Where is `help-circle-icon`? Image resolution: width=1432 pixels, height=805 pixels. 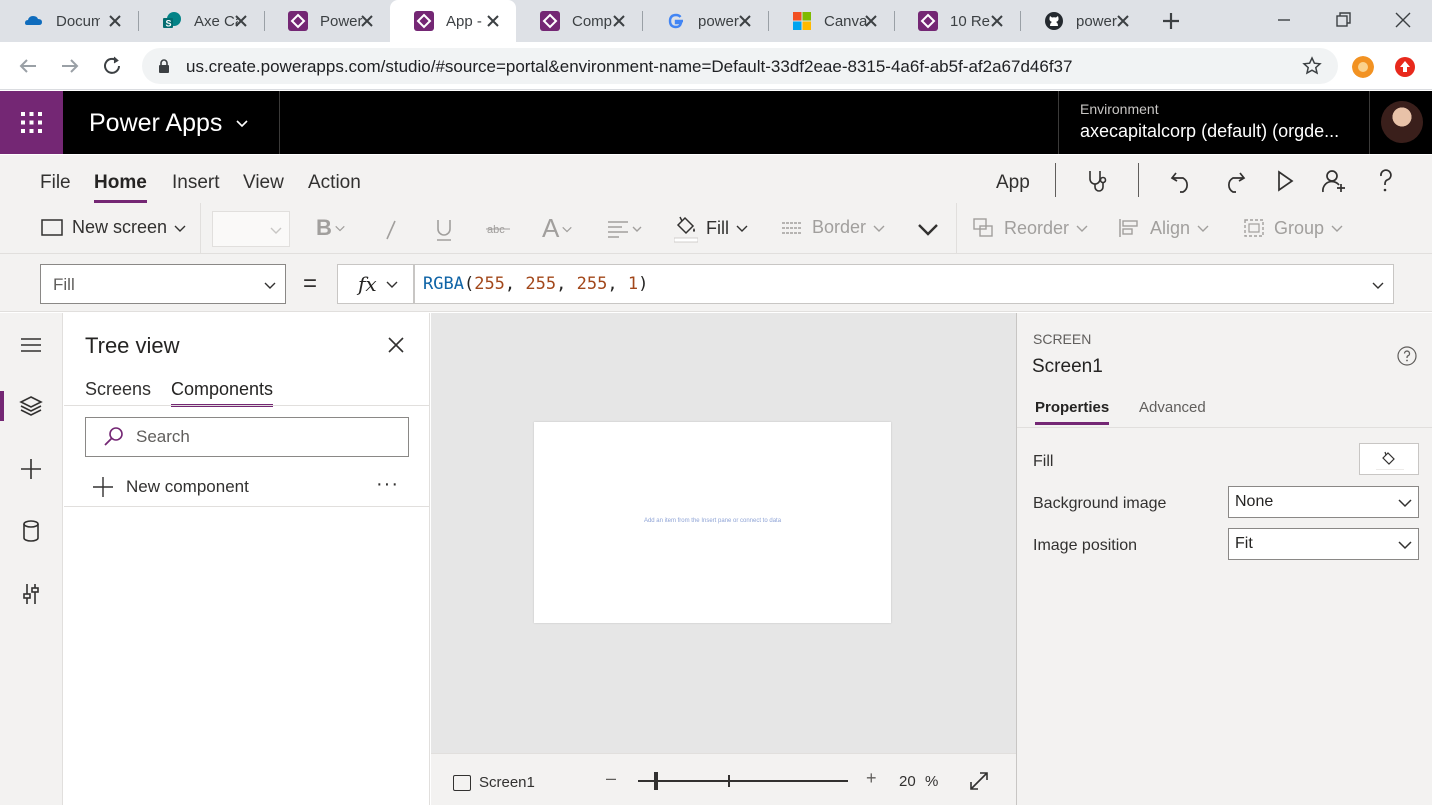
help-circle-icon is located at coordinates (1407, 356).